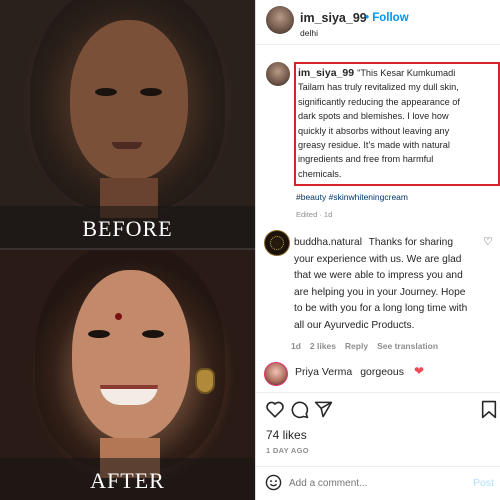 Image resolution: width=500 pixels, height=500 pixels. Describe the element at coordinates (326, 73) in the screenshot. I see `caption-author: im_siya_99` at that location.